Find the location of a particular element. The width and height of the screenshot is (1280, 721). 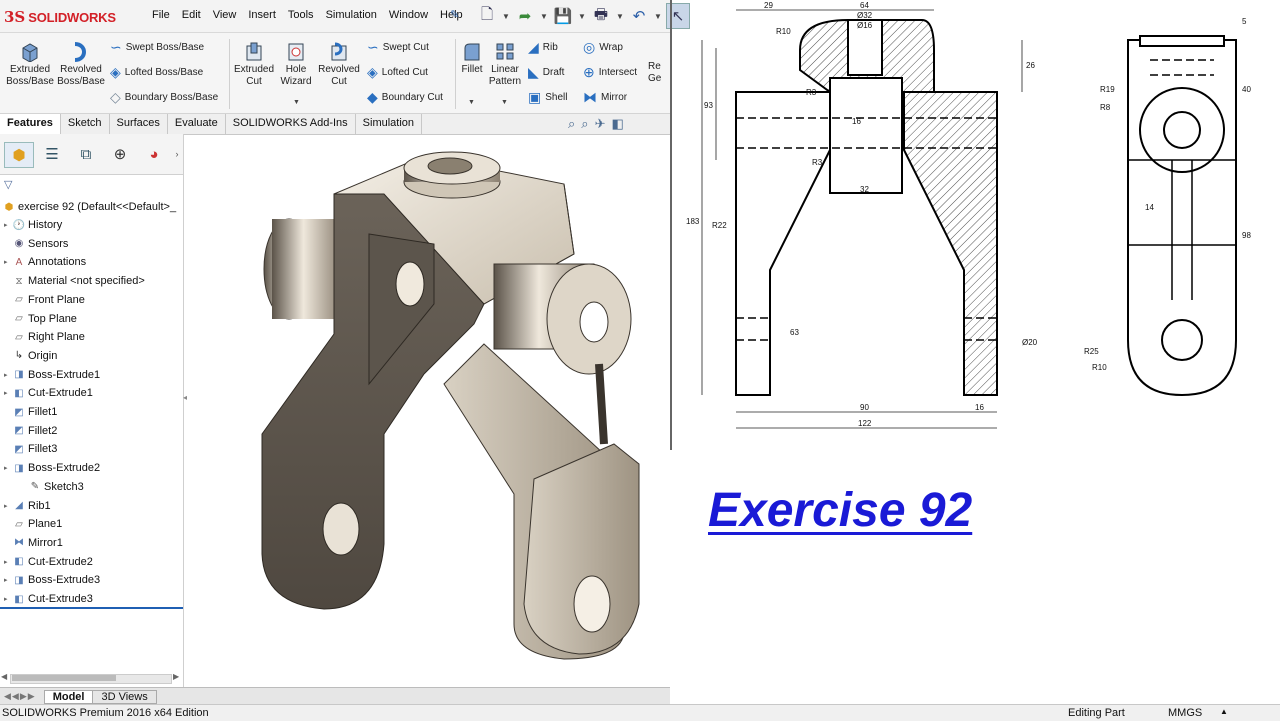

property-manager-tab-icon: ☰ is located at coordinates (52, 154).